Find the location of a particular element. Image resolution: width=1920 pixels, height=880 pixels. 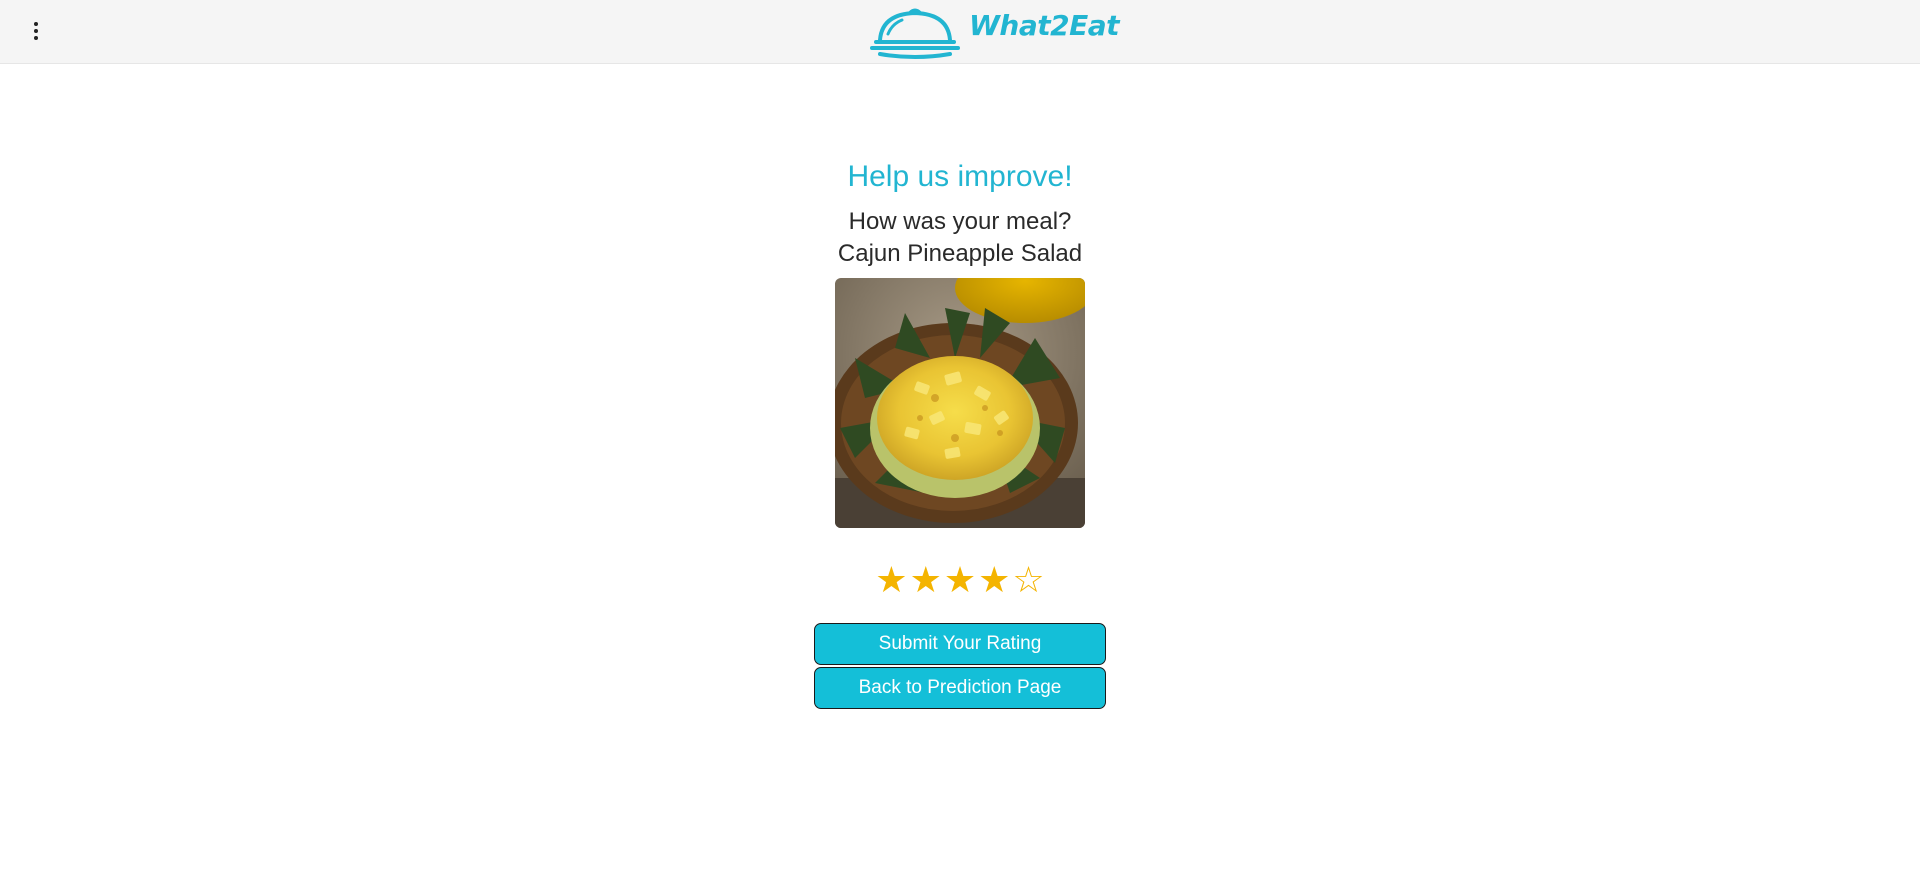

cloche-icon is located at coordinates (915, 33).